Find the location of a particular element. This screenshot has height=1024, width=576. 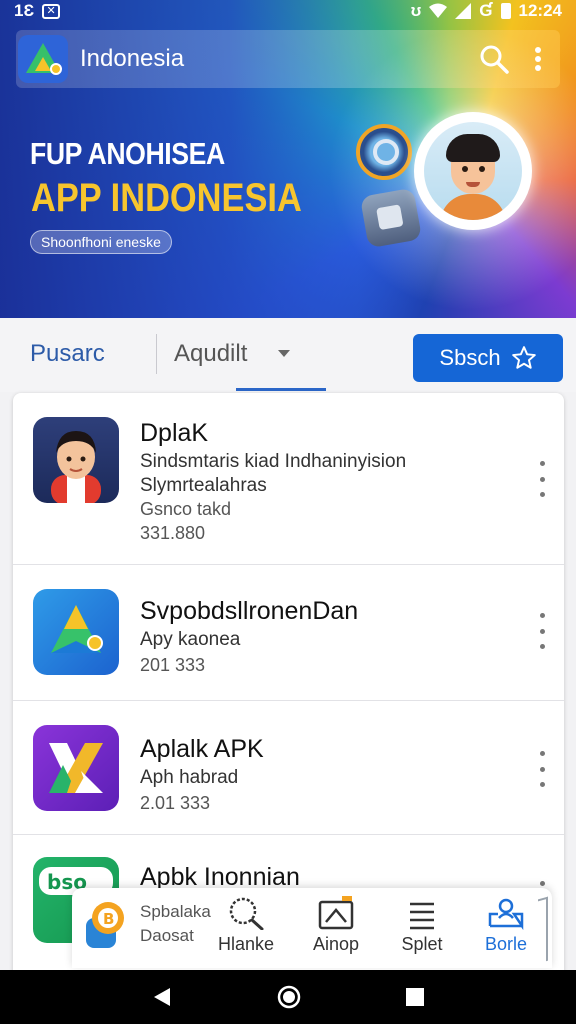

nav-item-list: Splet is located at coordinates (422, 929).